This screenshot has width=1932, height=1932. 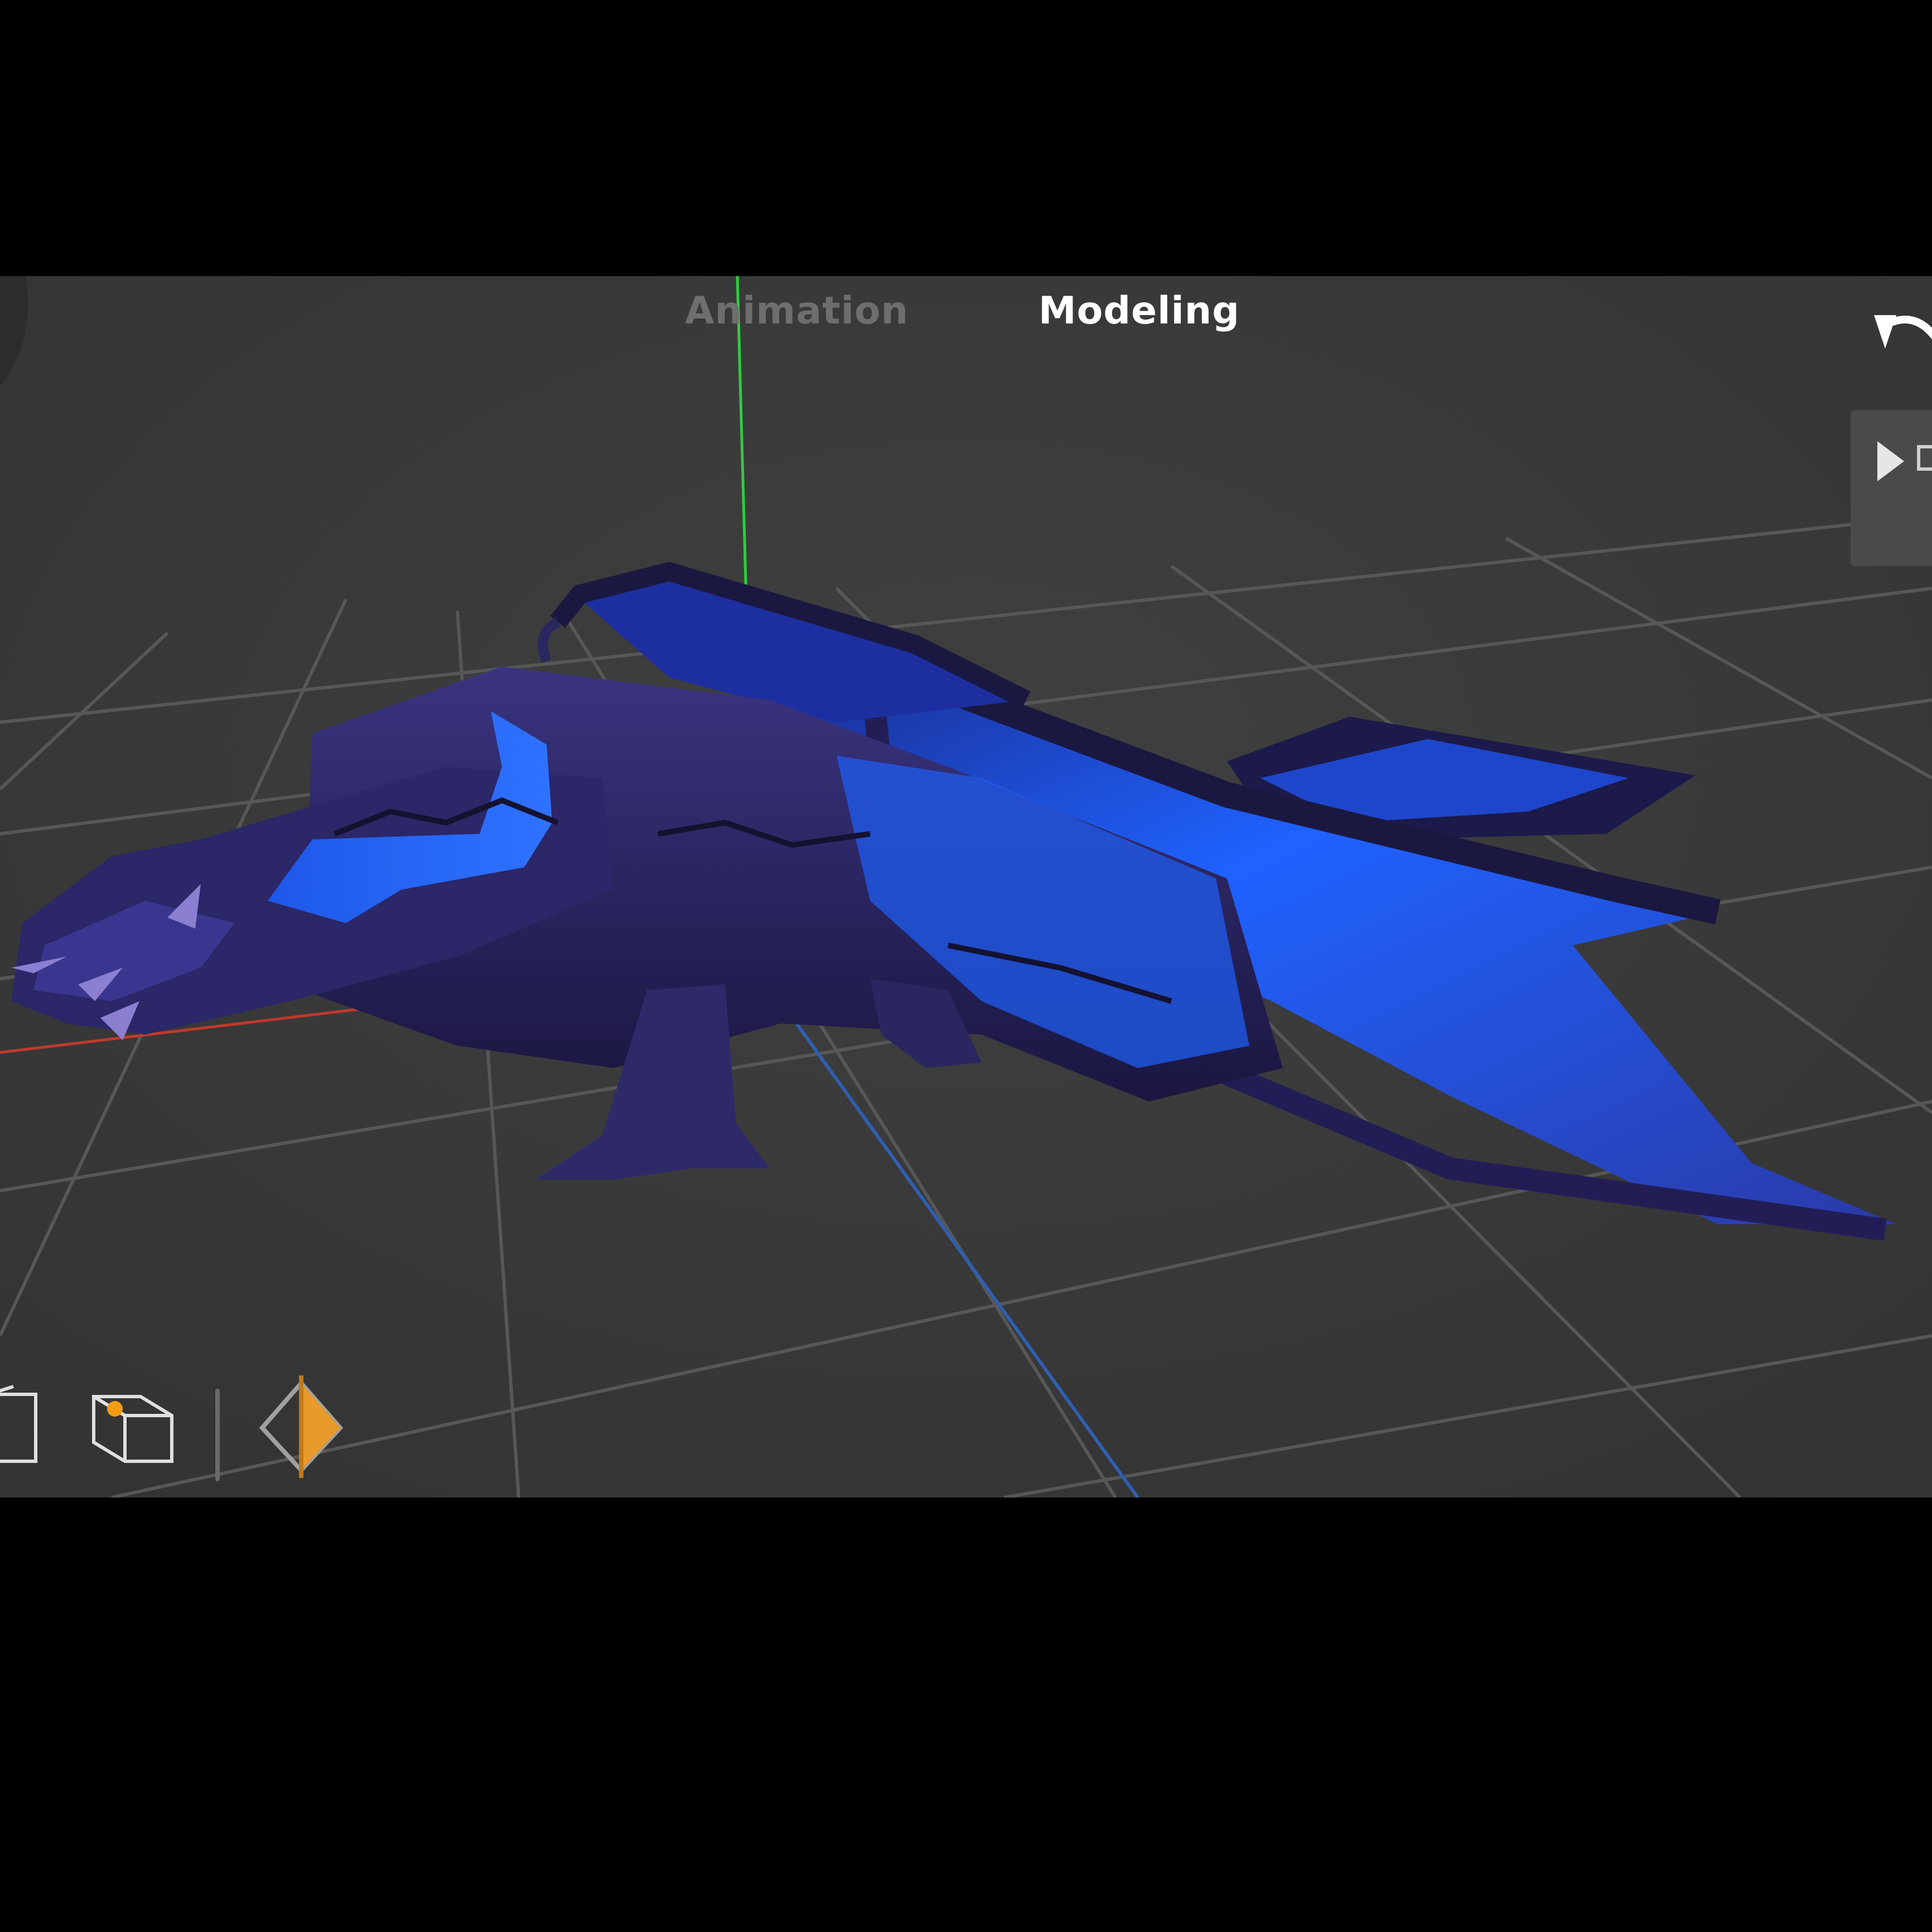 I want to click on toolbar-divider, so click(x=217, y=1435).